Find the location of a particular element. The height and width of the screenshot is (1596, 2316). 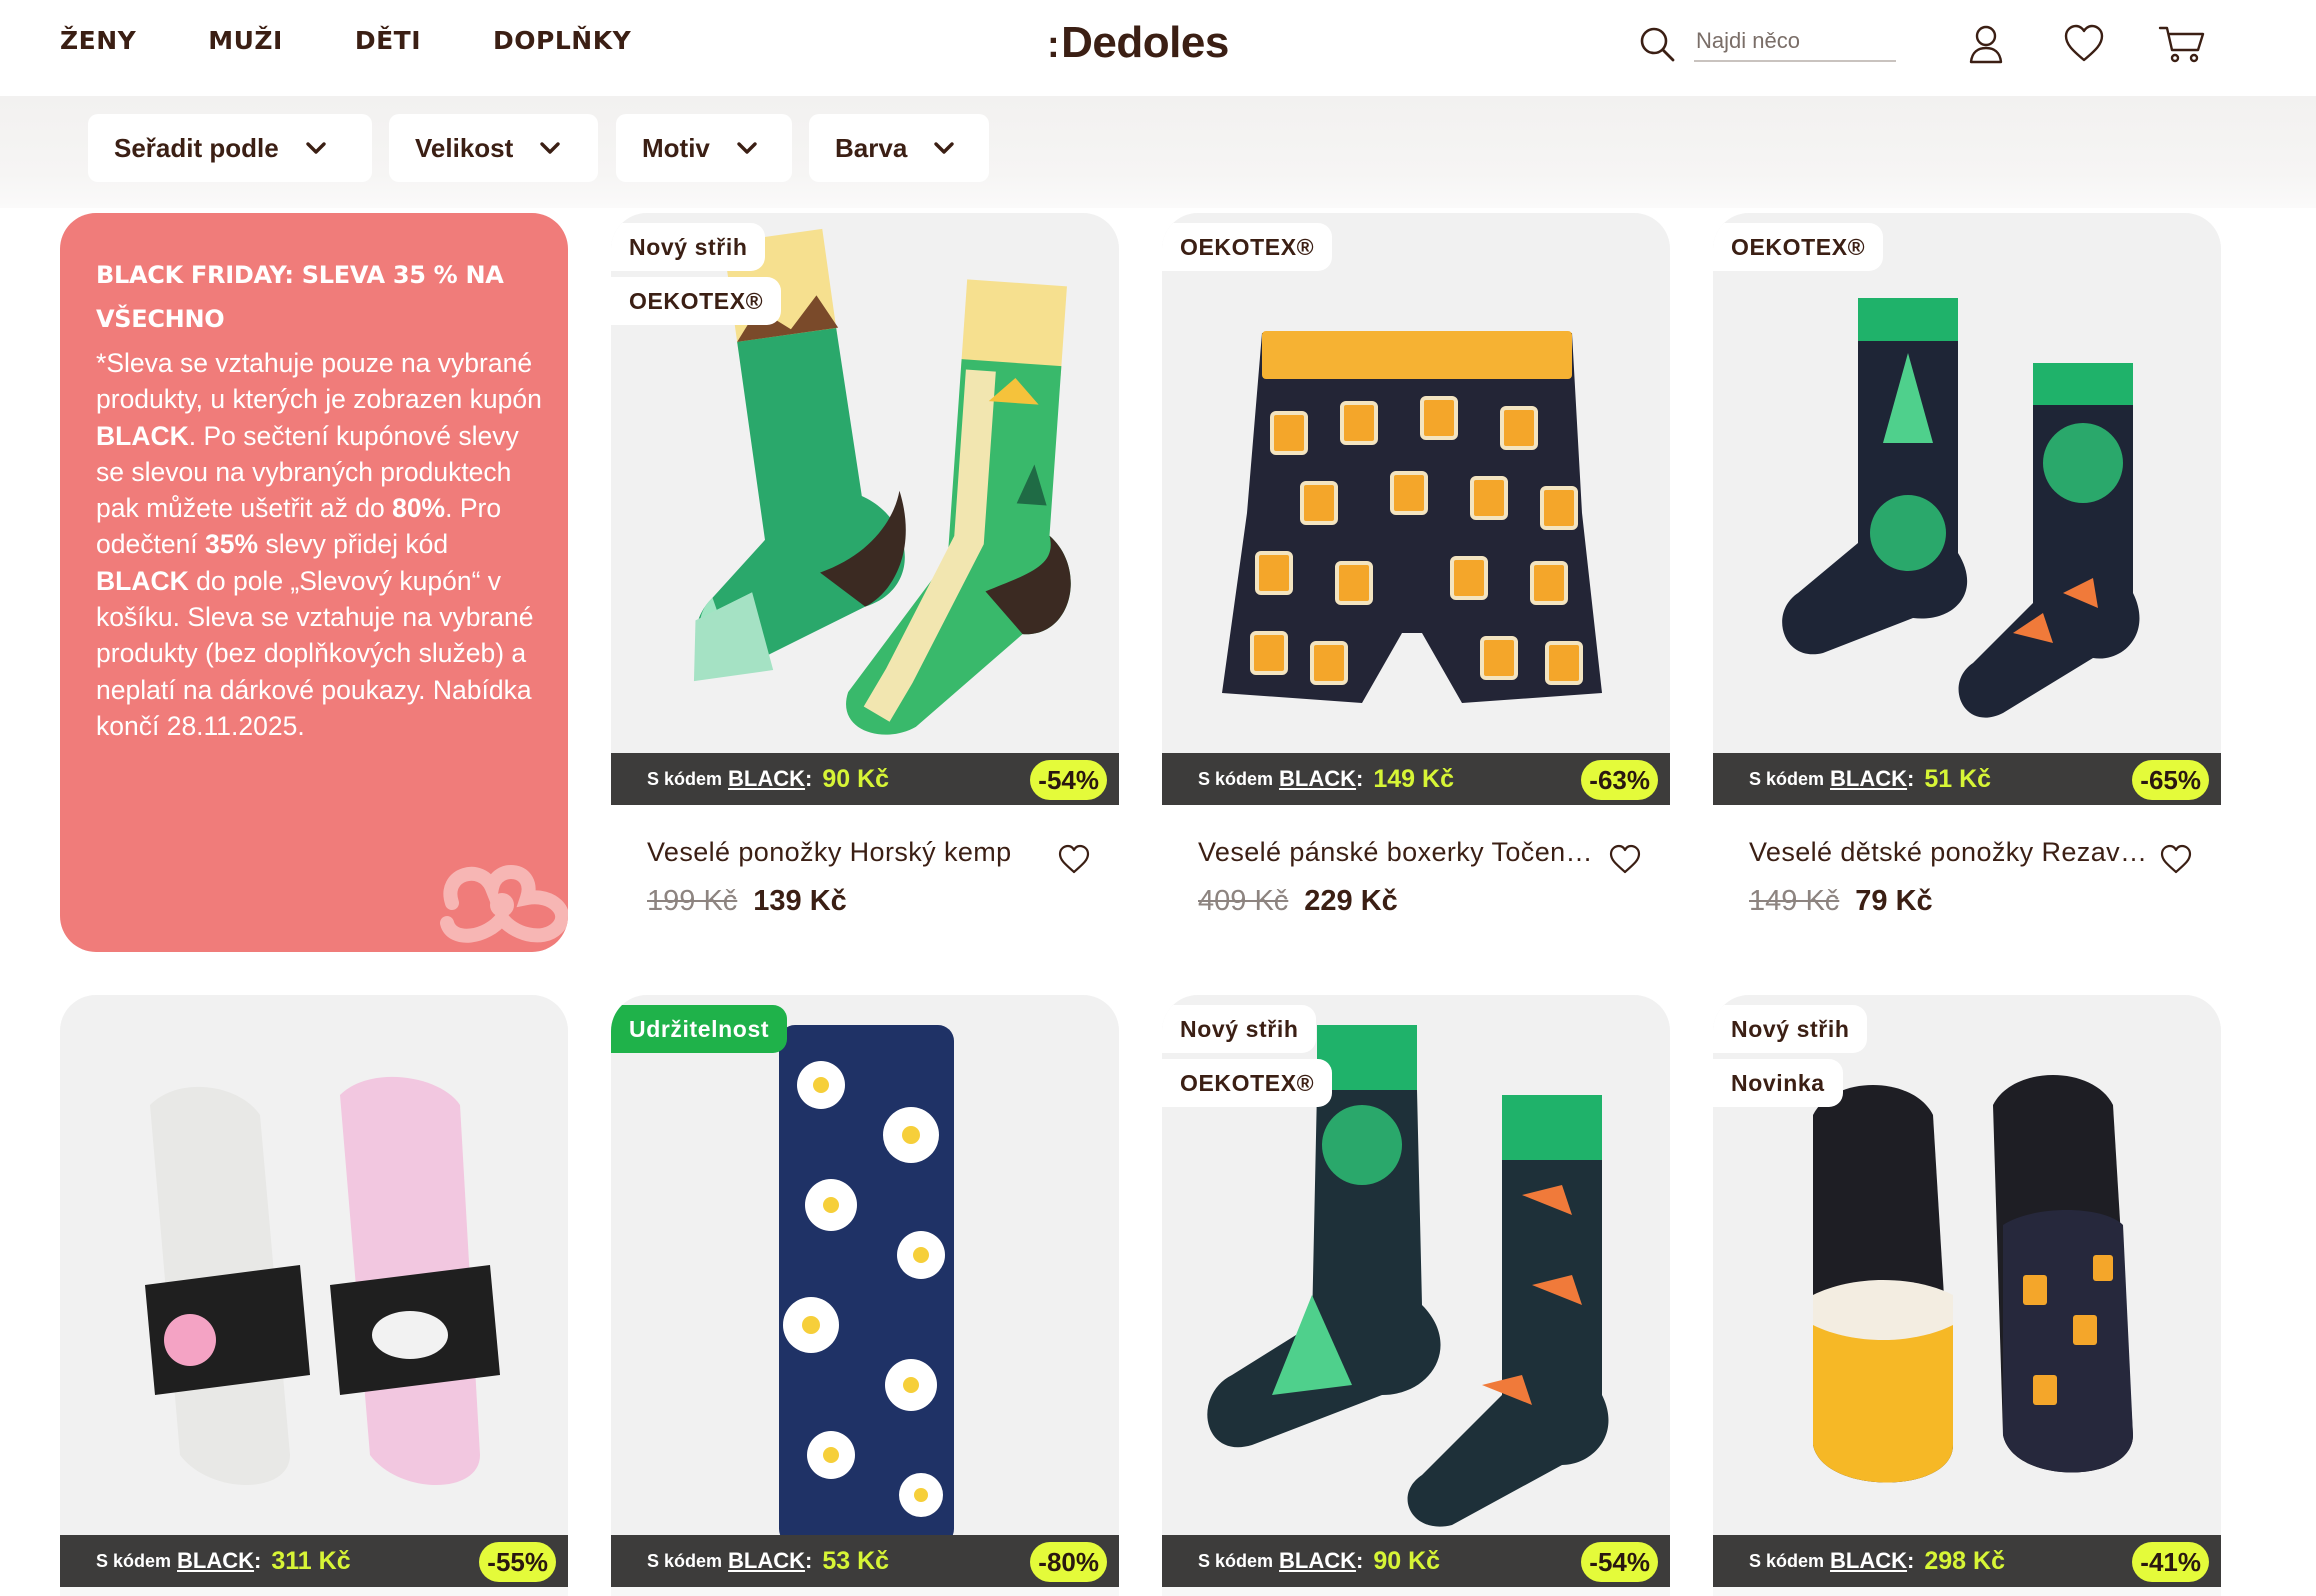

badge-sustainability: Udržitelnost is located at coordinates (699, 1029).